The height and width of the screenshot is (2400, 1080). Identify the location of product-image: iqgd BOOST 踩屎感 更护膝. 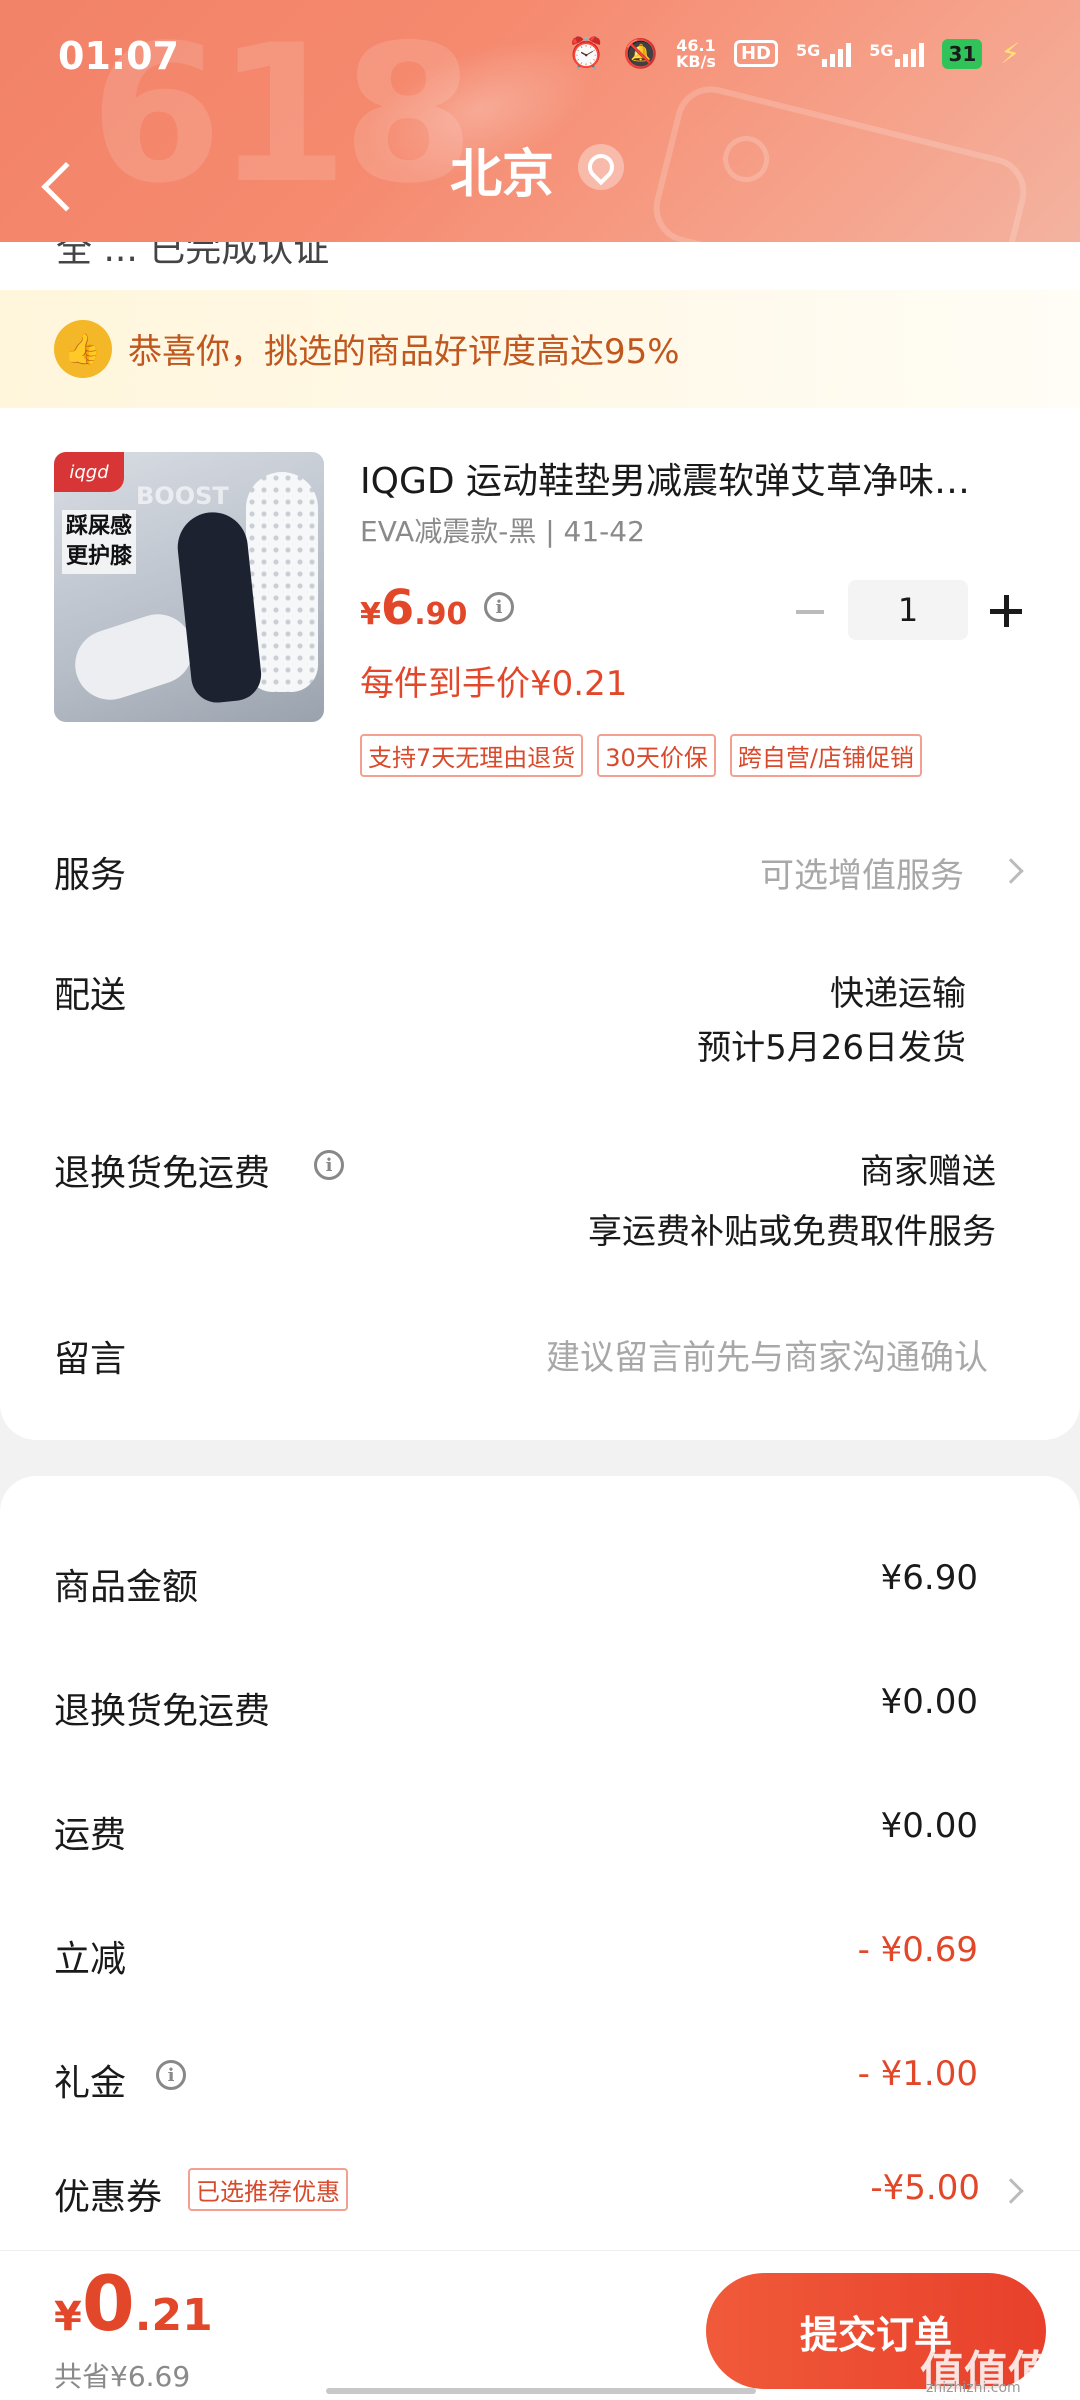
(189, 587).